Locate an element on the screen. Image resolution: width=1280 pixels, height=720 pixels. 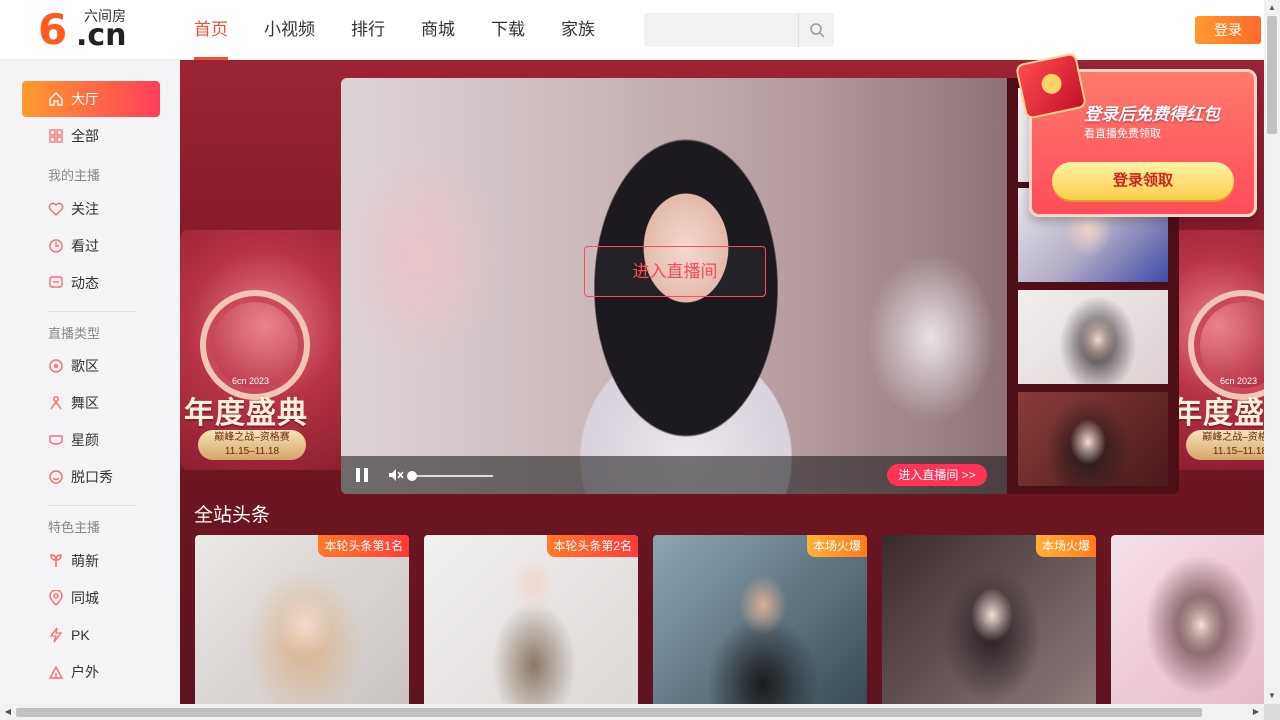
scroll-down-arrow-icon: ▼ is located at coordinates (1272, 696).